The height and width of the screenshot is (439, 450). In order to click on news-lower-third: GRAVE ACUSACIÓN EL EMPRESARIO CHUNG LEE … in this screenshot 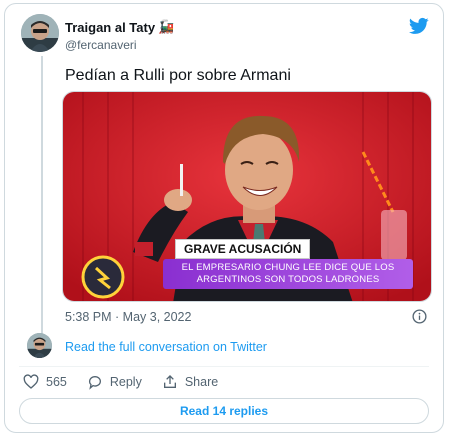, I will do `click(288, 264)`.